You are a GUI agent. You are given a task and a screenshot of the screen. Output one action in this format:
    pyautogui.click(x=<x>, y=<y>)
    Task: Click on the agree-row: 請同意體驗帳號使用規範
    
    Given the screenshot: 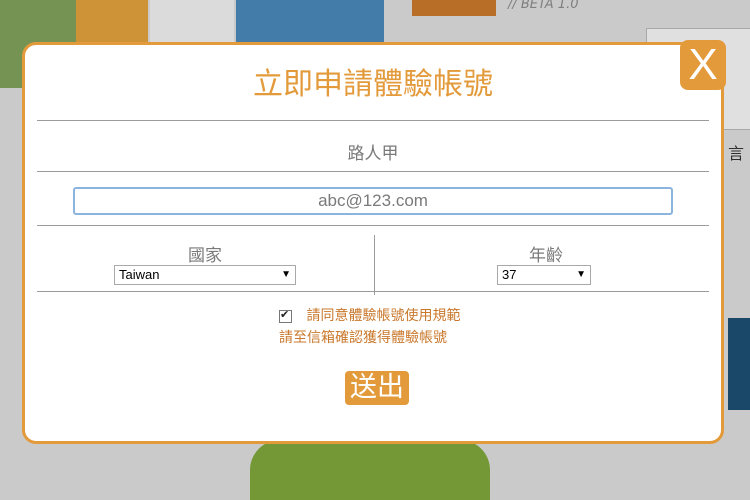 What is the action you would take?
    pyautogui.click(x=369, y=315)
    